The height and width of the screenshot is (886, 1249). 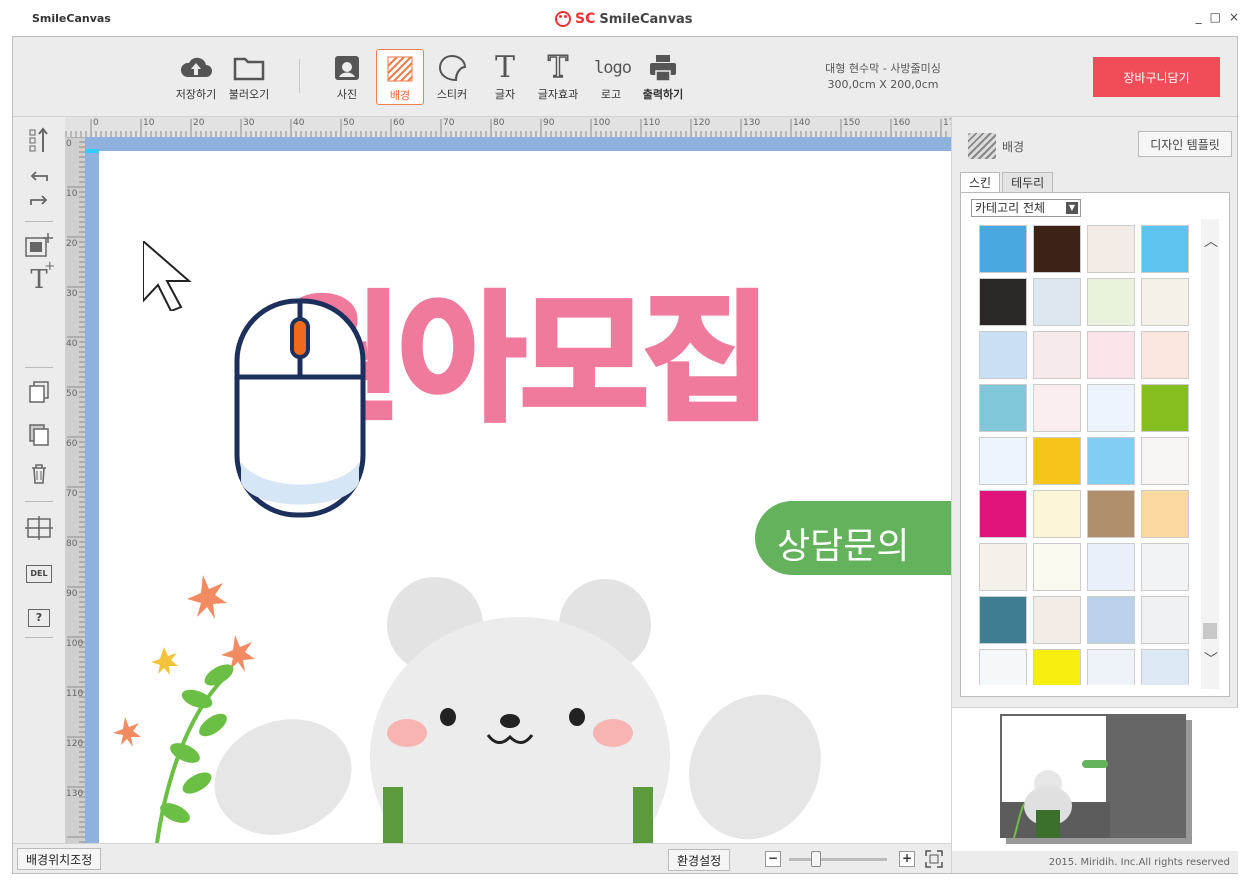 What do you see at coordinates (1185, 144) in the screenshot?
I see `design-template-button: 디자인 템플릿` at bounding box center [1185, 144].